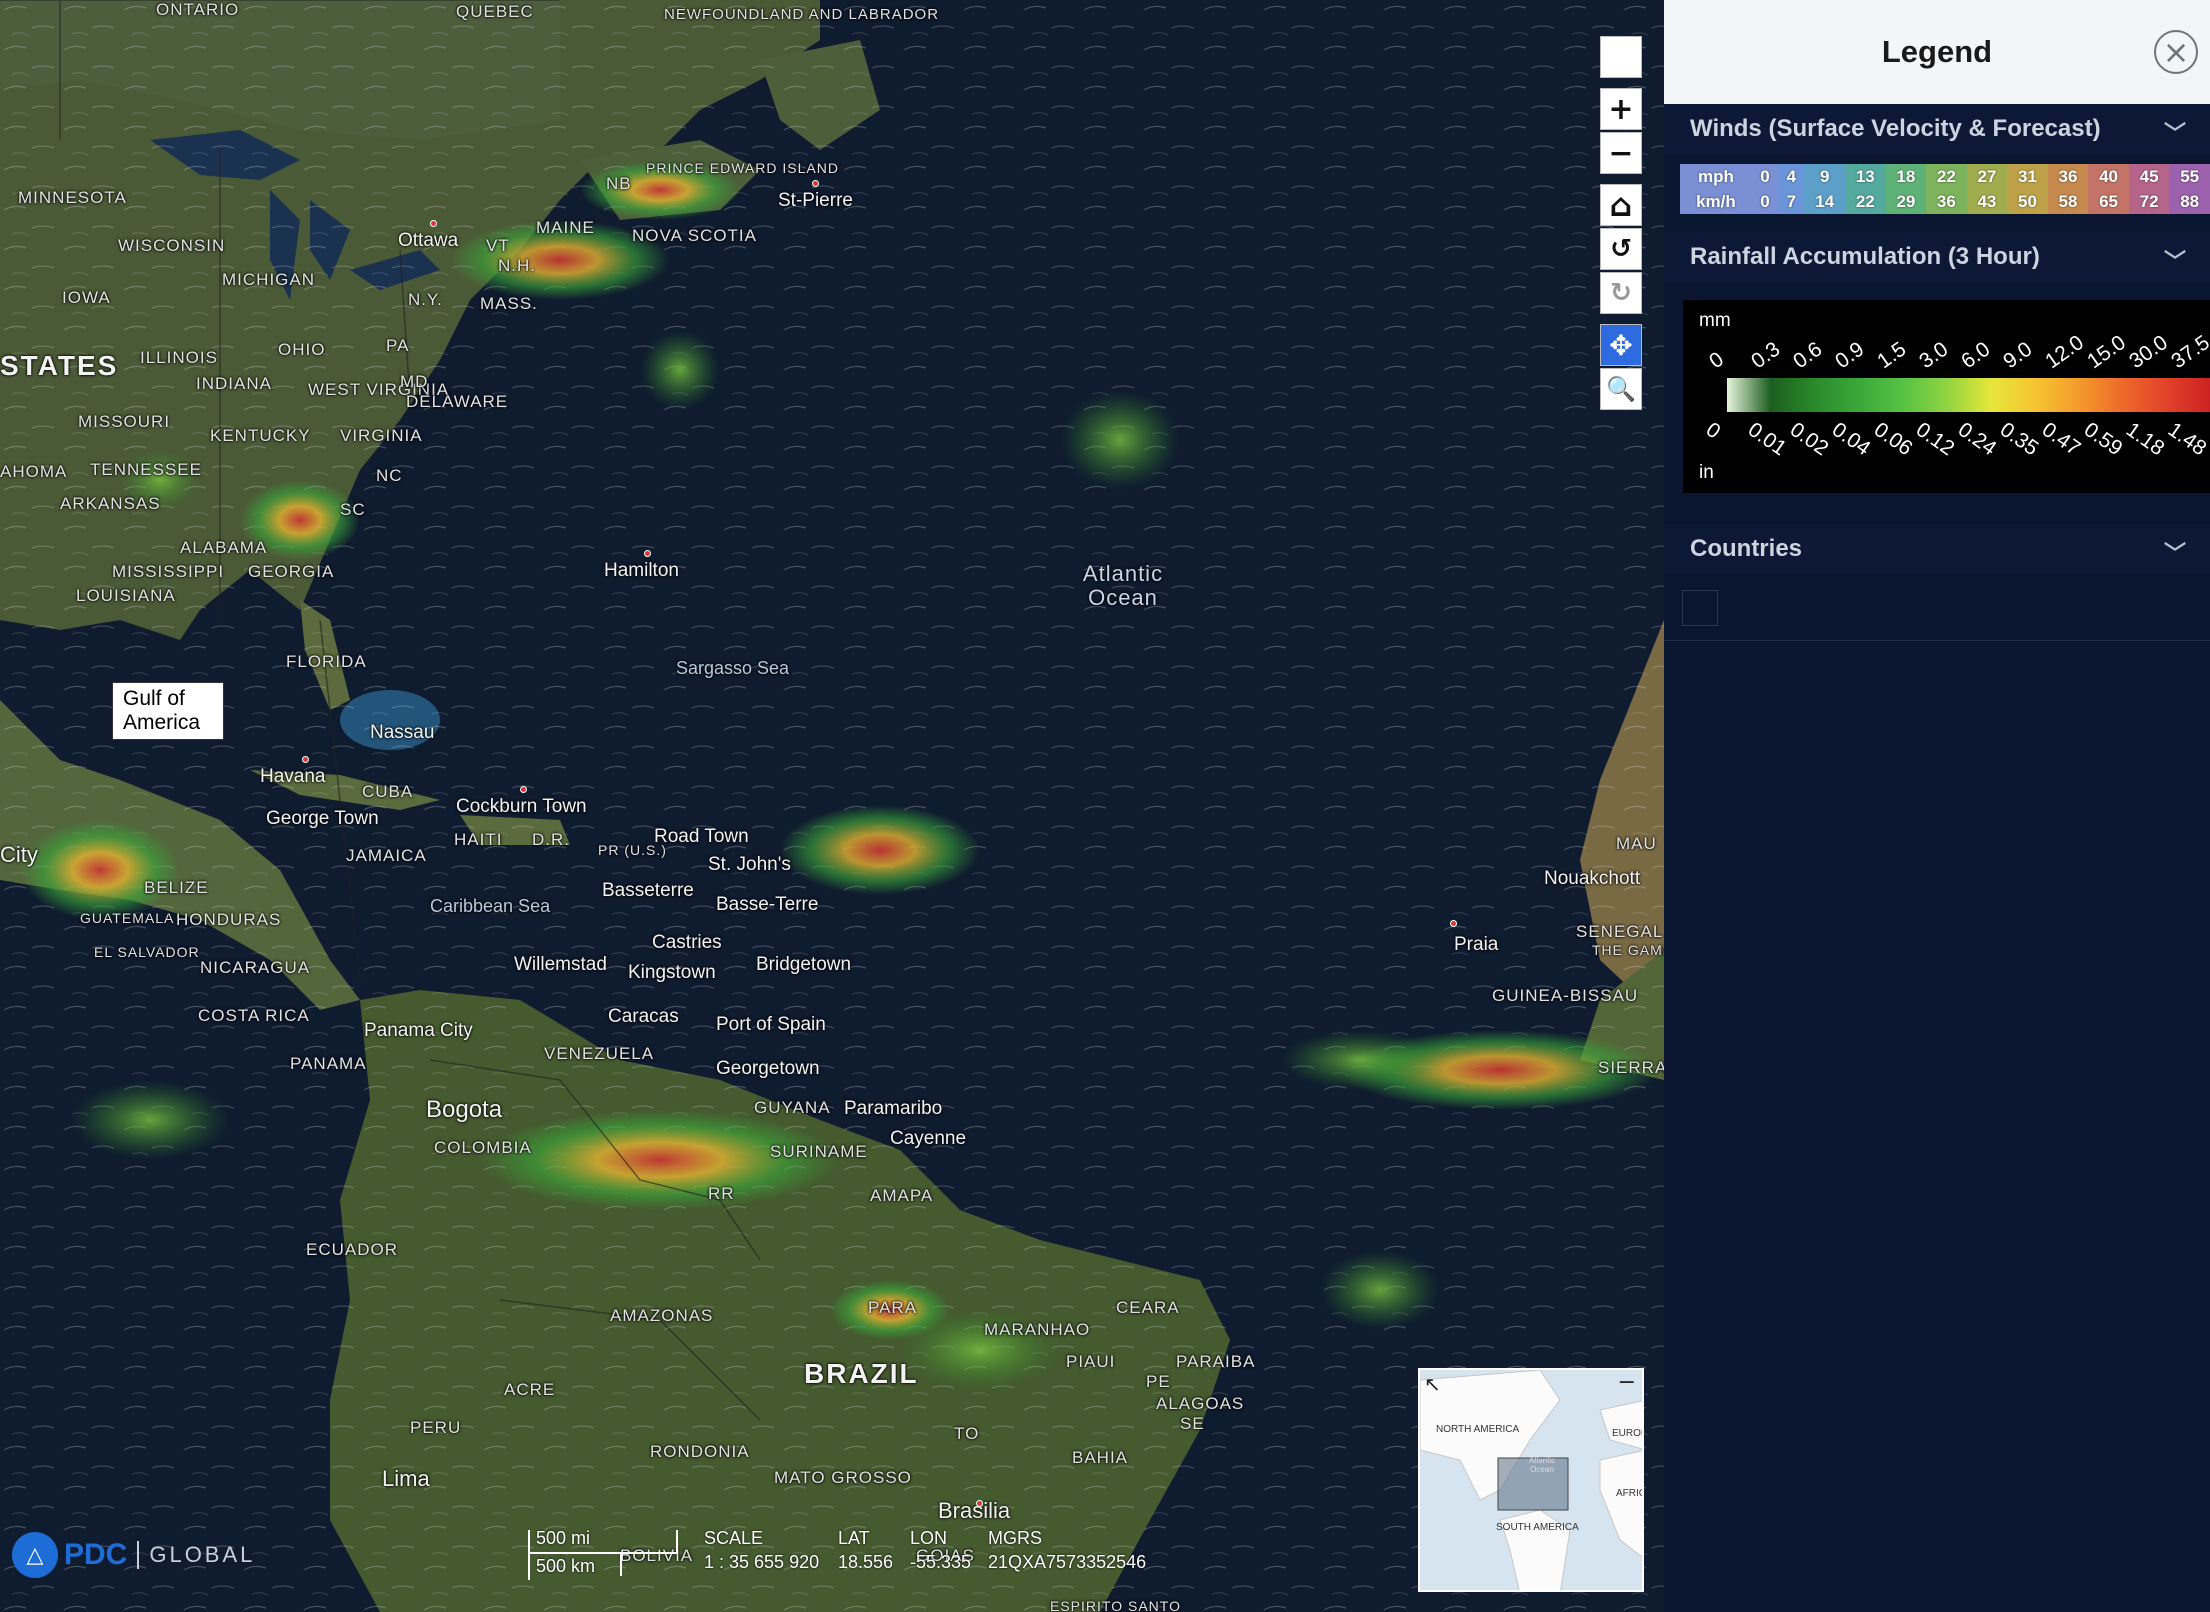  Describe the element at coordinates (866, 1562) in the screenshot. I see `lat-value: 18.556` at that location.